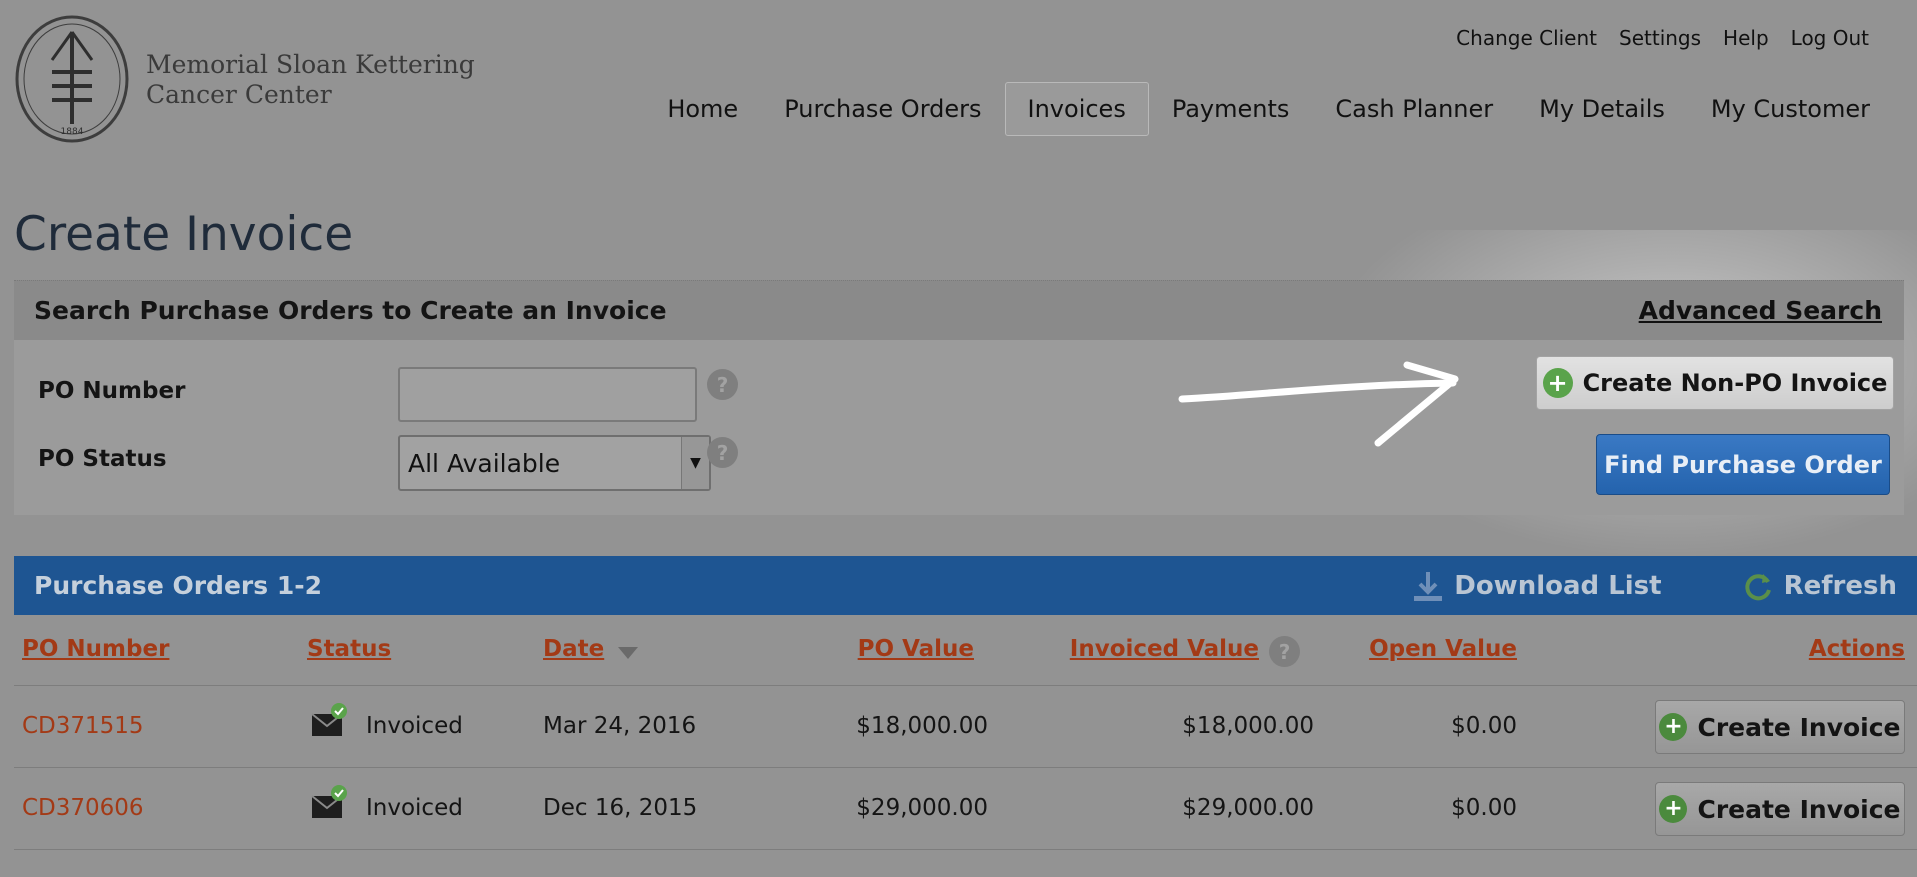 The height and width of the screenshot is (877, 1917). Describe the element at coordinates (922, 808) in the screenshot. I see `po-value-text: $29,000.00` at that location.